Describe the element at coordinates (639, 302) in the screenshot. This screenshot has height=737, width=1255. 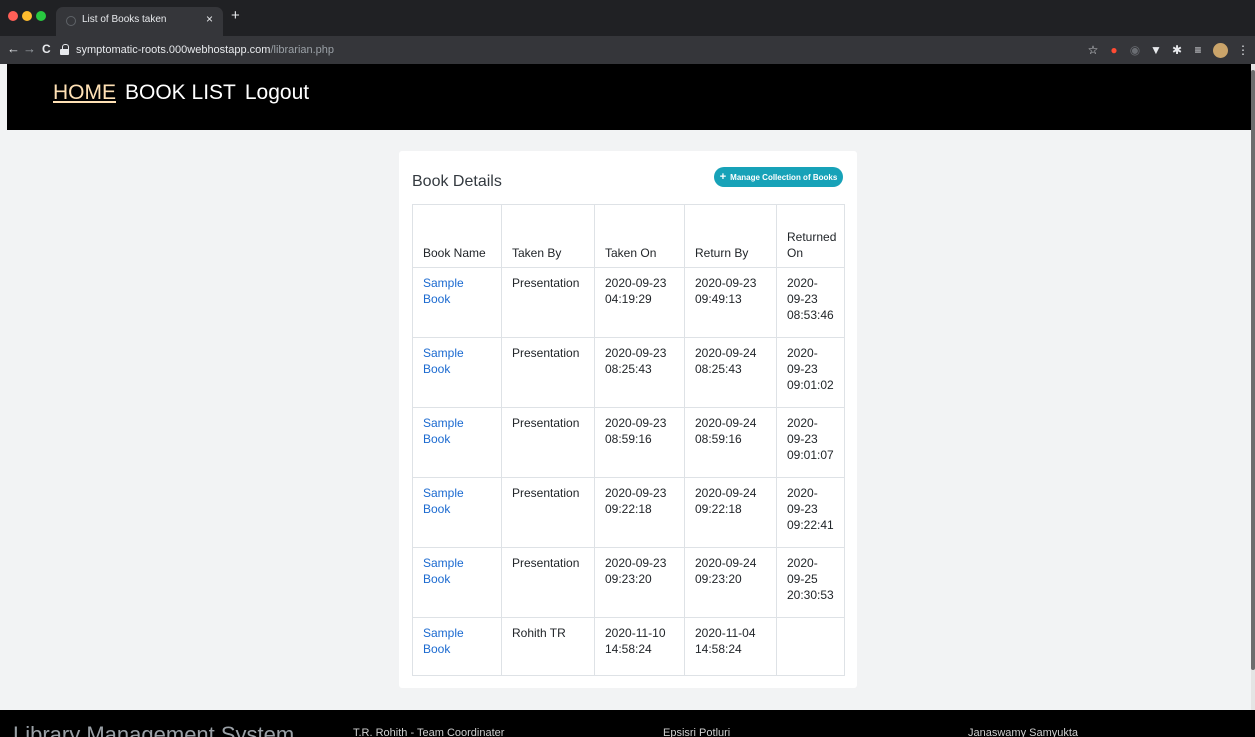
I see `cell-taken-on: 2020-09-23 04:19:29` at that location.